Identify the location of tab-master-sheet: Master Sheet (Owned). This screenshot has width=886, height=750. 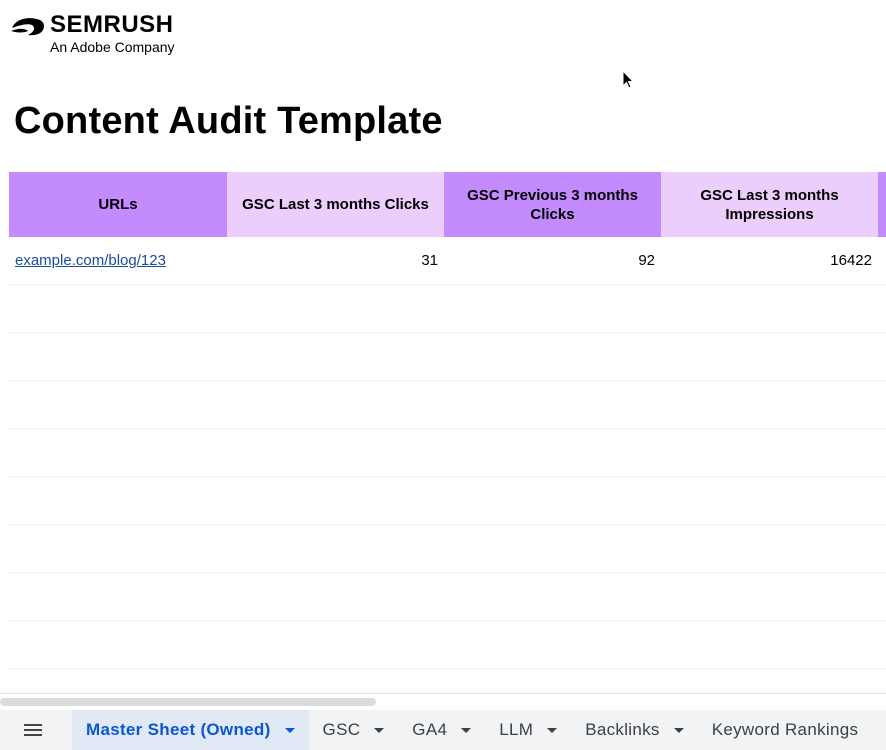
(190, 730).